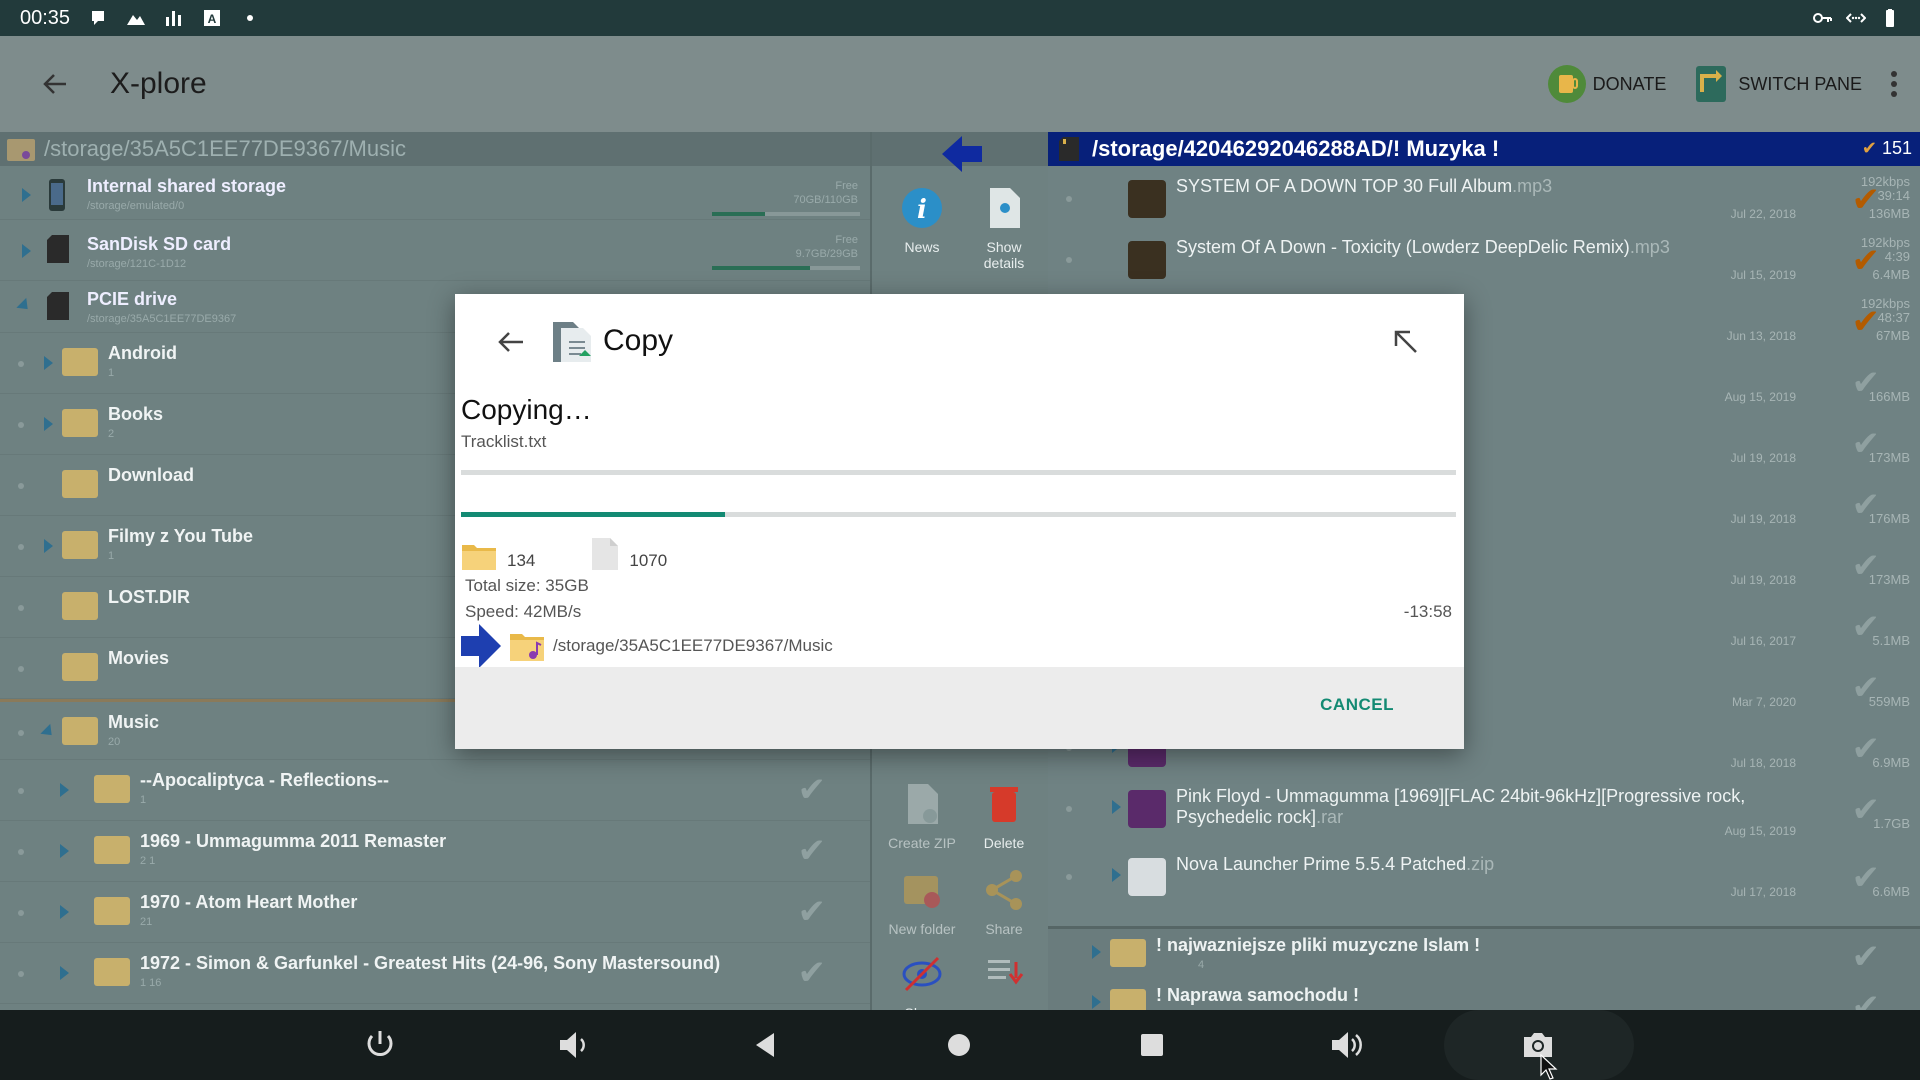  What do you see at coordinates (1427, 611) in the screenshot?
I see `time-remaining: -13:58` at bounding box center [1427, 611].